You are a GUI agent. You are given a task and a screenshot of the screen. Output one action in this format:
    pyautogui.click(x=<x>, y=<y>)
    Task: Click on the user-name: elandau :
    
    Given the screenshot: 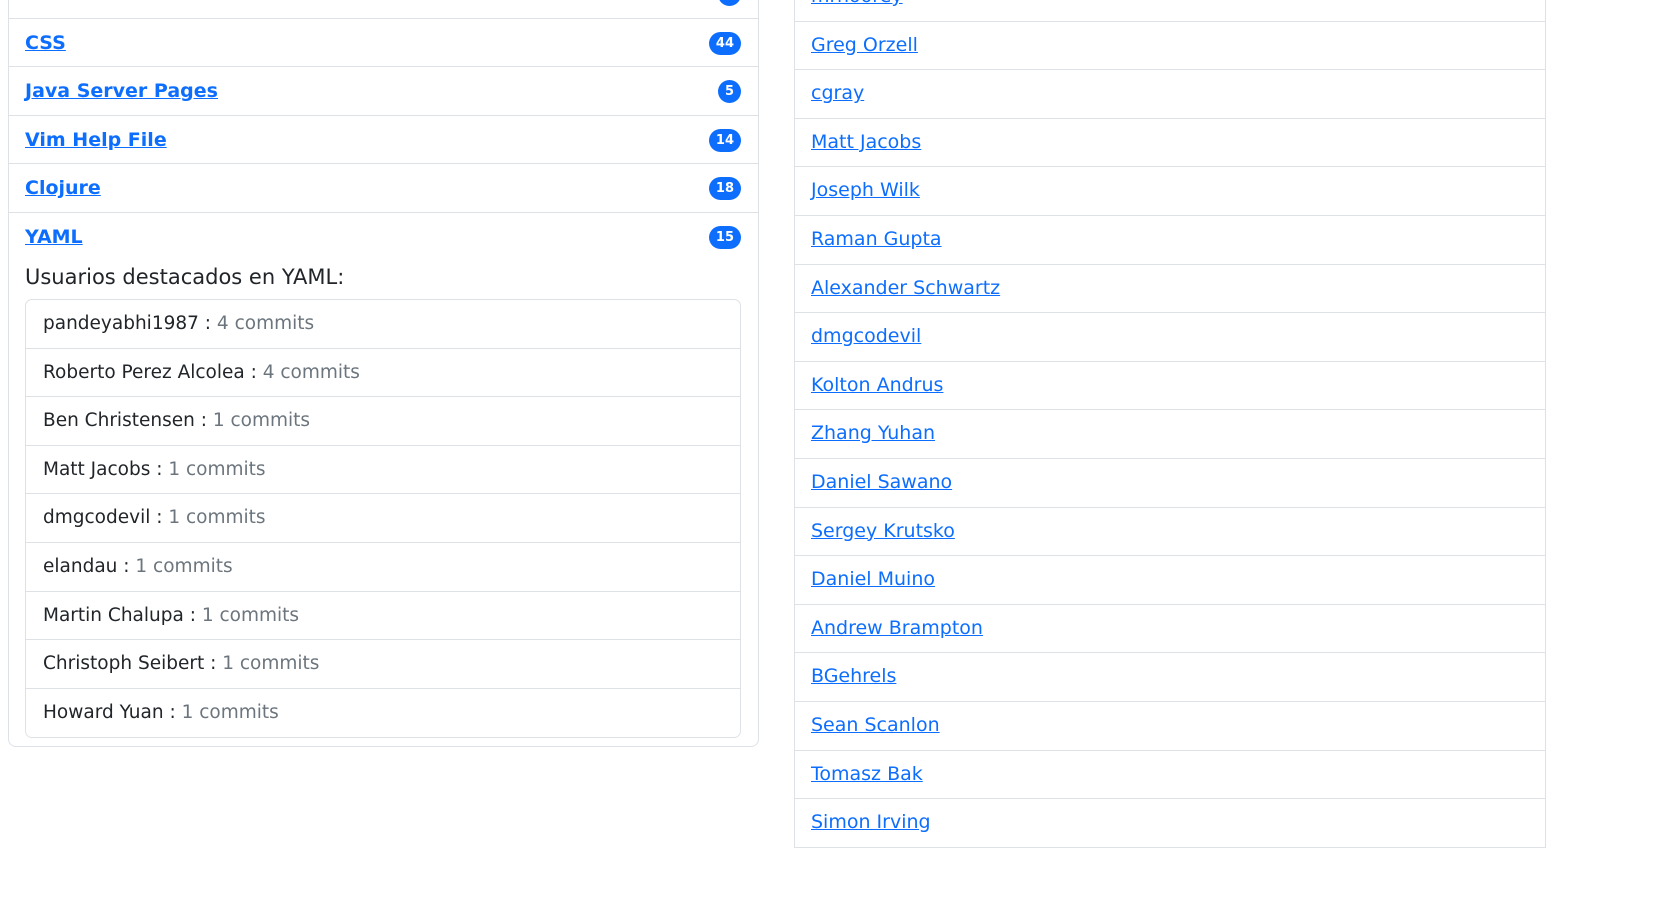 What is the action you would take?
    pyautogui.click(x=86, y=566)
    